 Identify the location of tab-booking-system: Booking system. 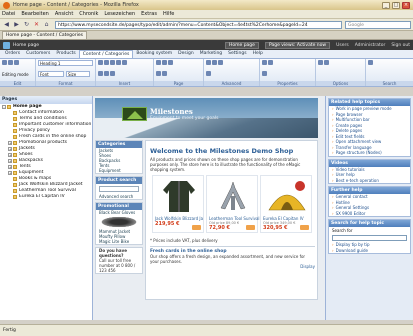
(154, 54).